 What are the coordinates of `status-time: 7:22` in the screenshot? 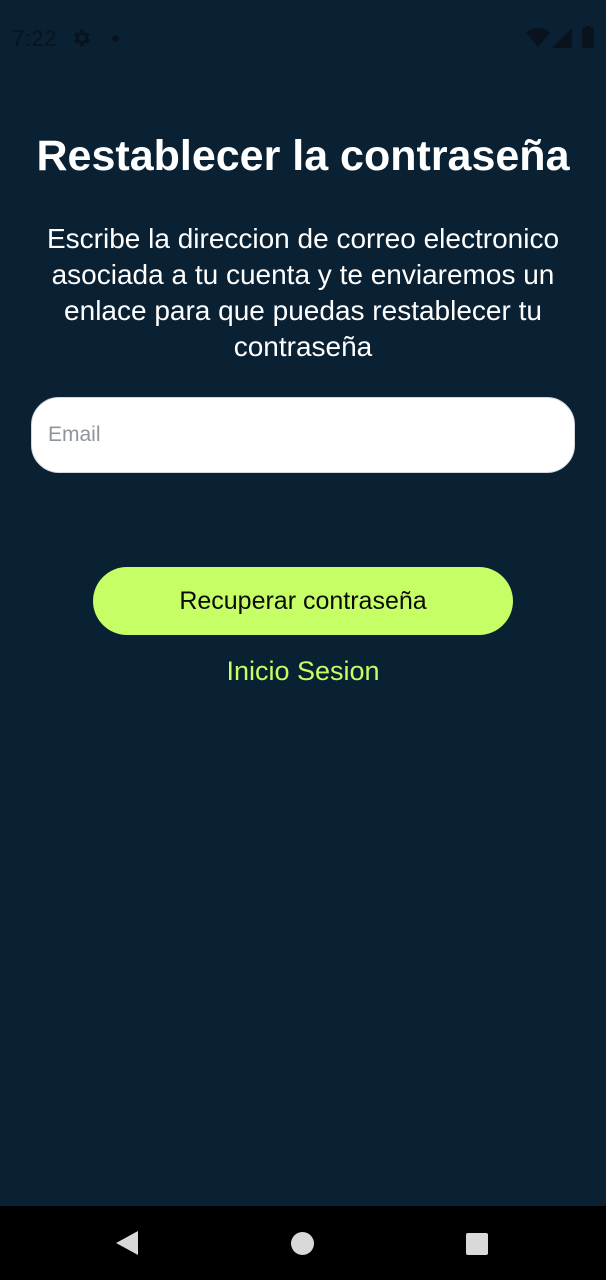 It's located at (34, 38).